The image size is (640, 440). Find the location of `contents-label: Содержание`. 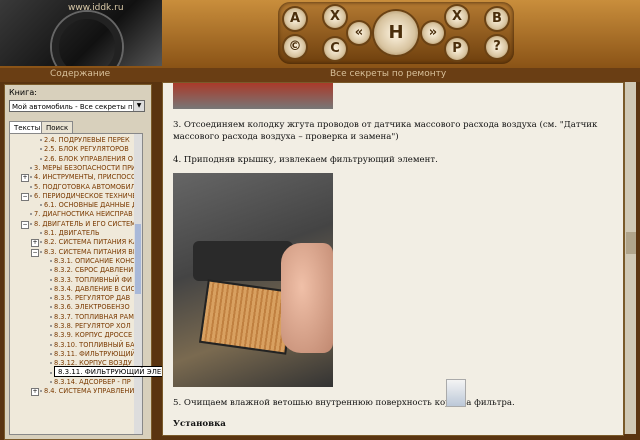

contents-label: Содержание is located at coordinates (80, 74).